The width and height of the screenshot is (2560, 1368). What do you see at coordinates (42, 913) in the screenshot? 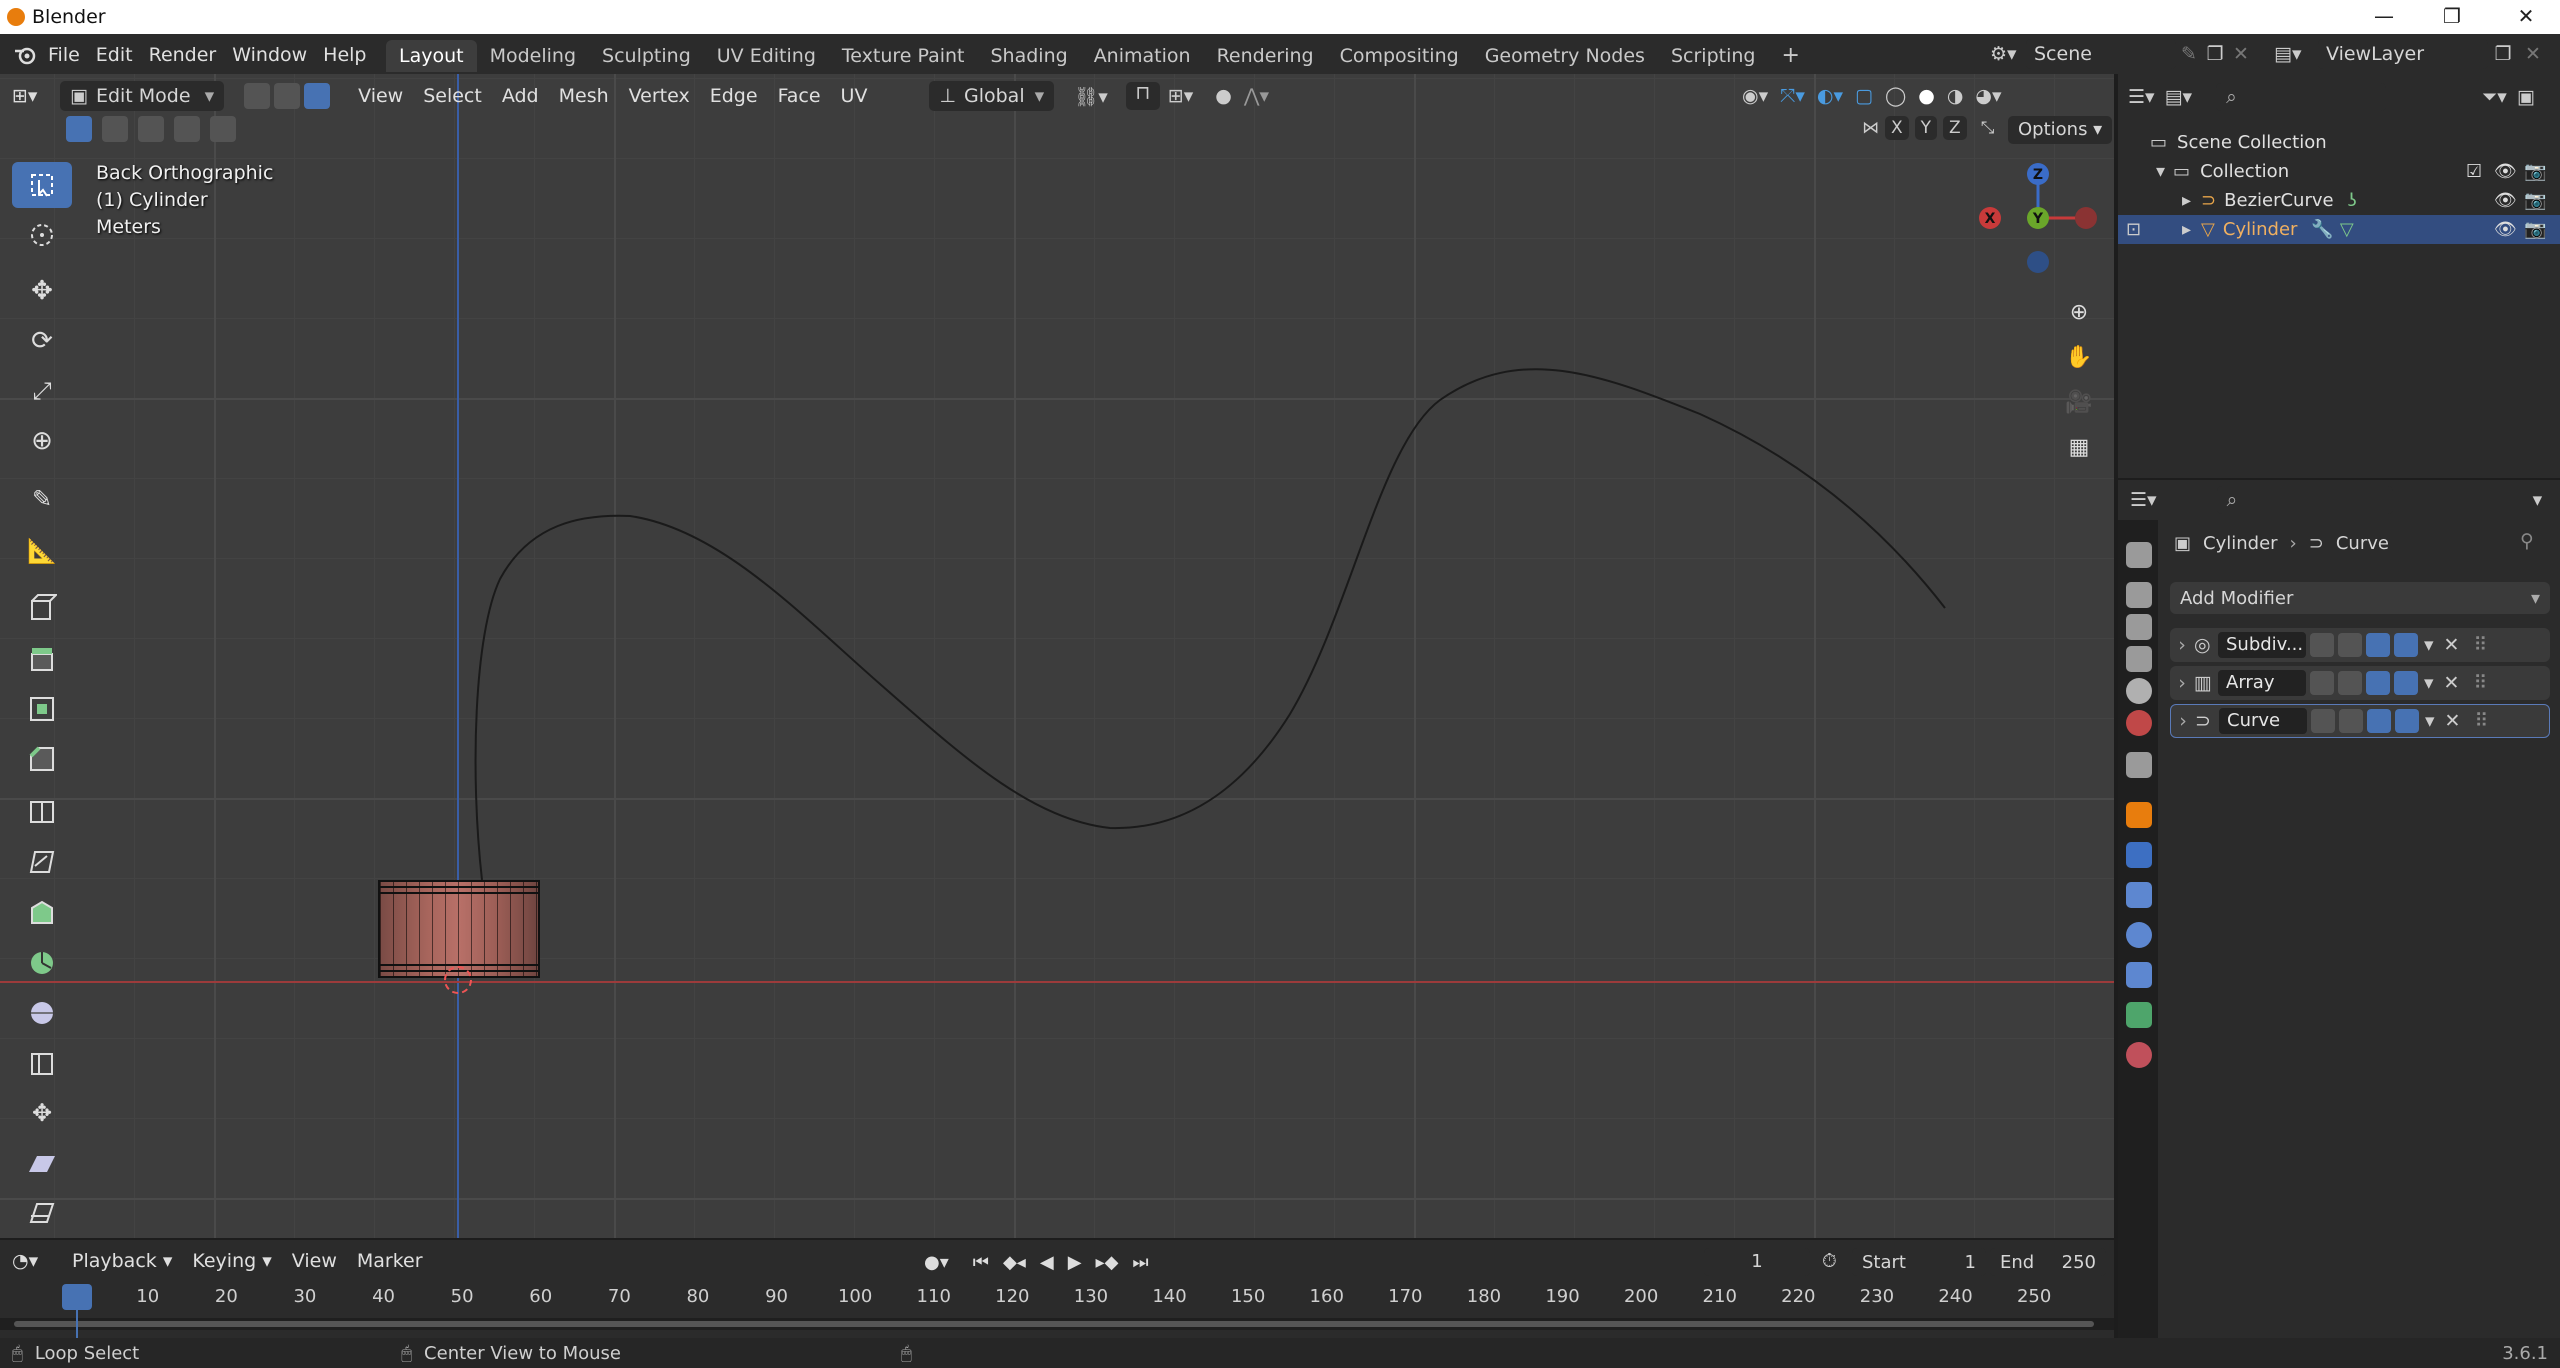
I see `poly-build-tool-icon` at bounding box center [42, 913].